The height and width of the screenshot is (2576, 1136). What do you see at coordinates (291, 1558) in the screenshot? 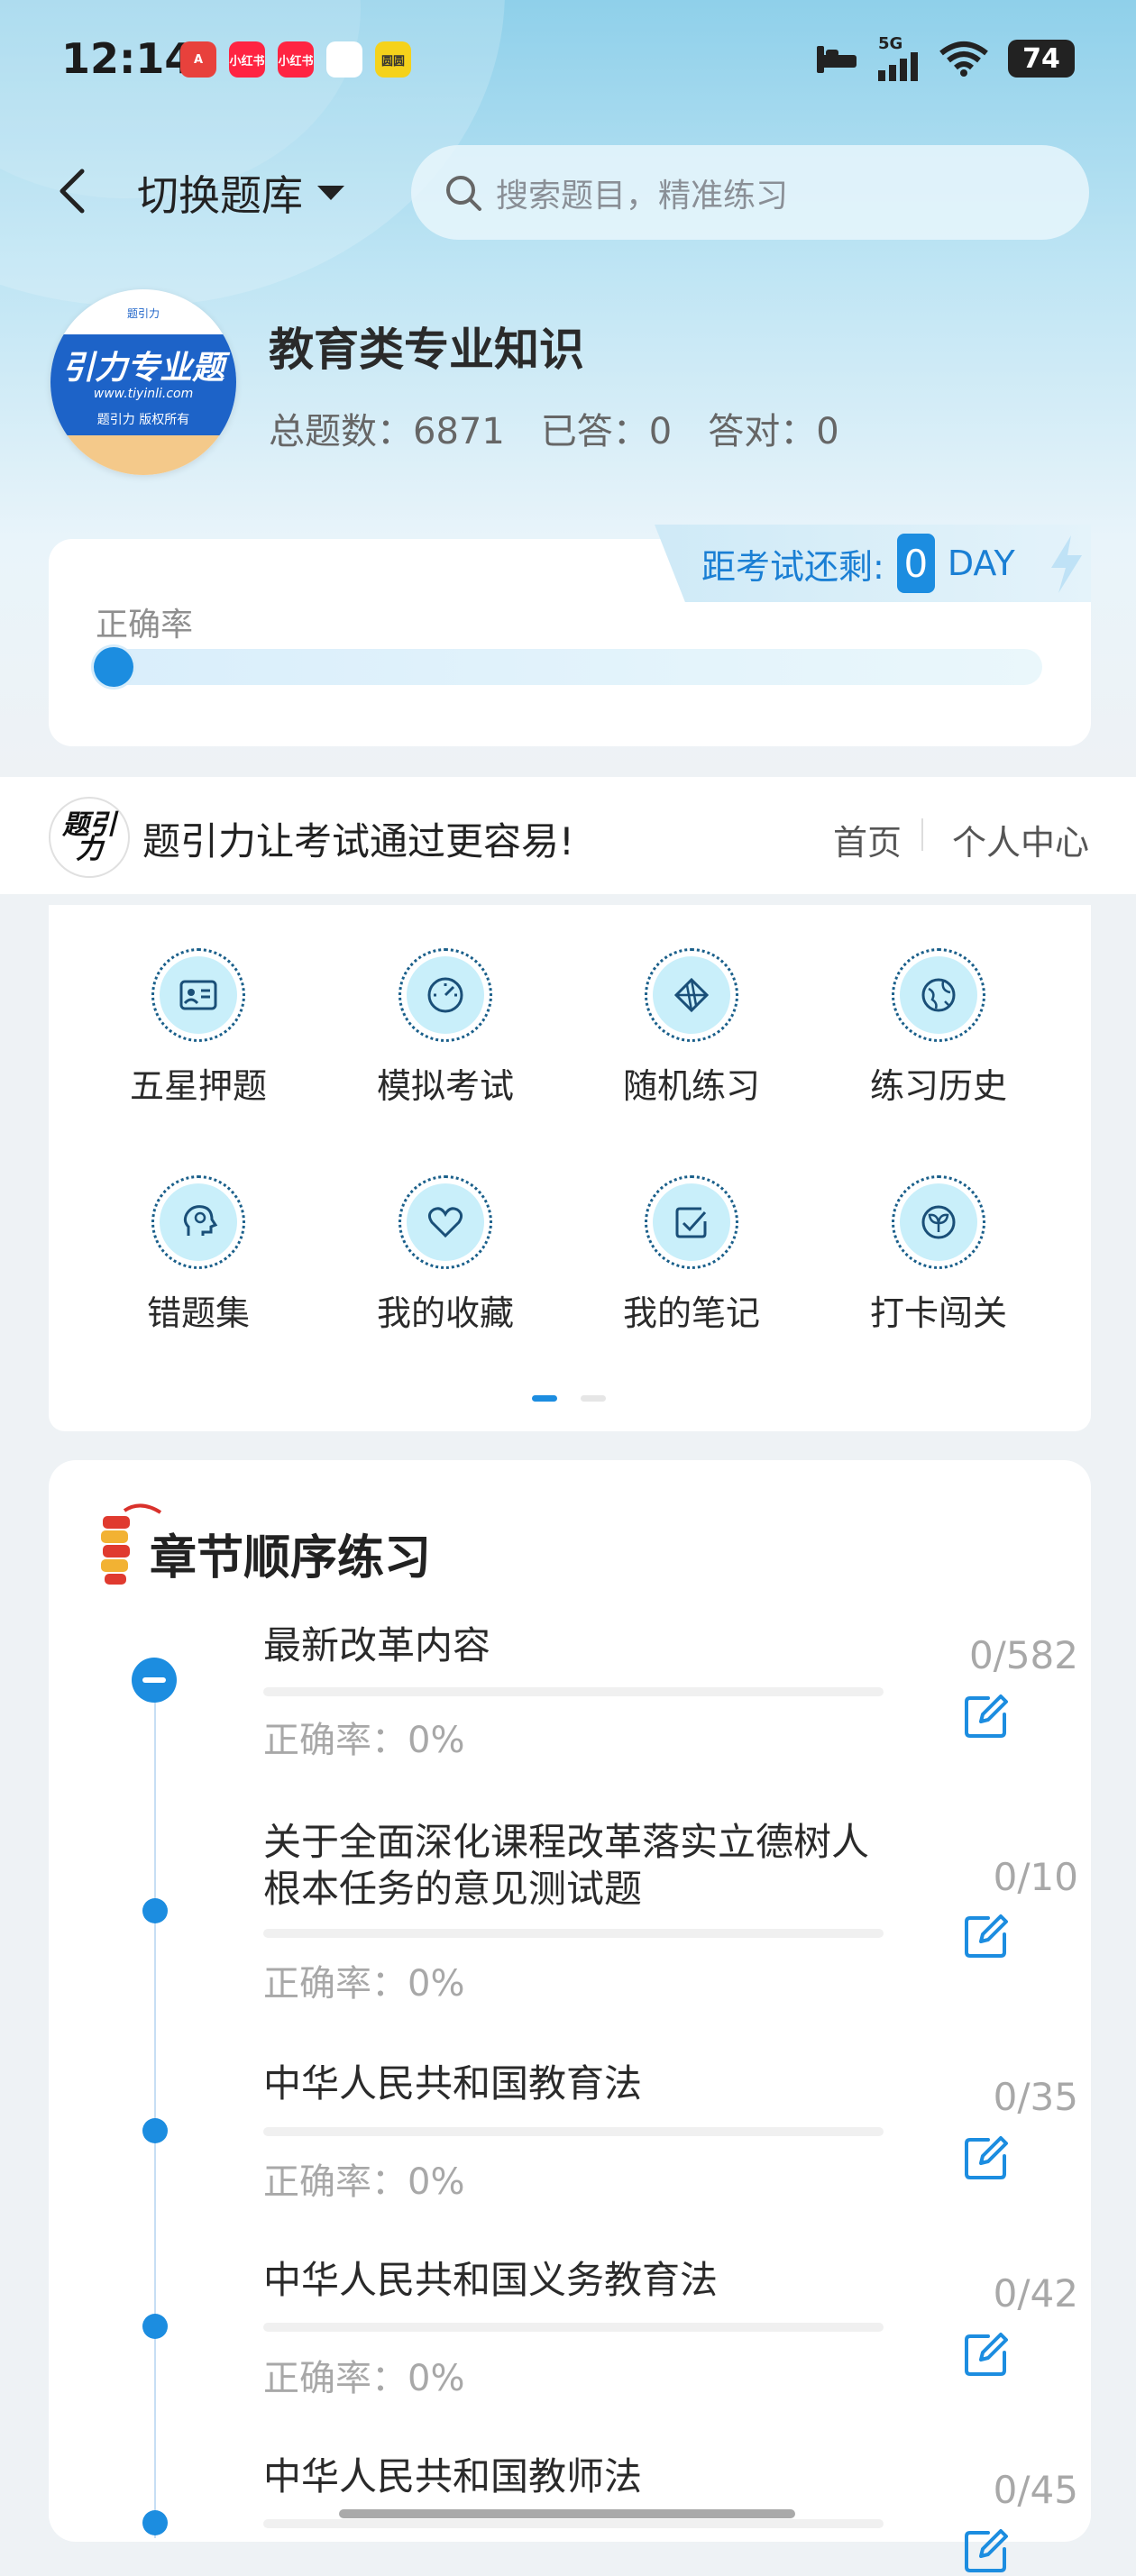
I see `chapter-section-title: 章节顺序练习` at bounding box center [291, 1558].